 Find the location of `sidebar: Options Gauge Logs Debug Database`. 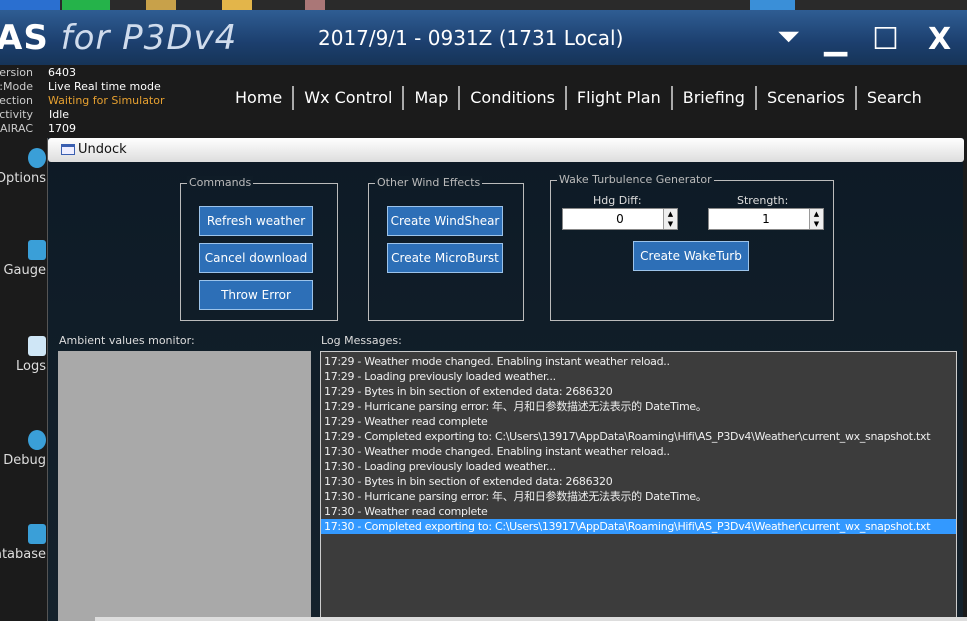

sidebar: Options Gauge Logs Debug Database is located at coordinates (23, 380).